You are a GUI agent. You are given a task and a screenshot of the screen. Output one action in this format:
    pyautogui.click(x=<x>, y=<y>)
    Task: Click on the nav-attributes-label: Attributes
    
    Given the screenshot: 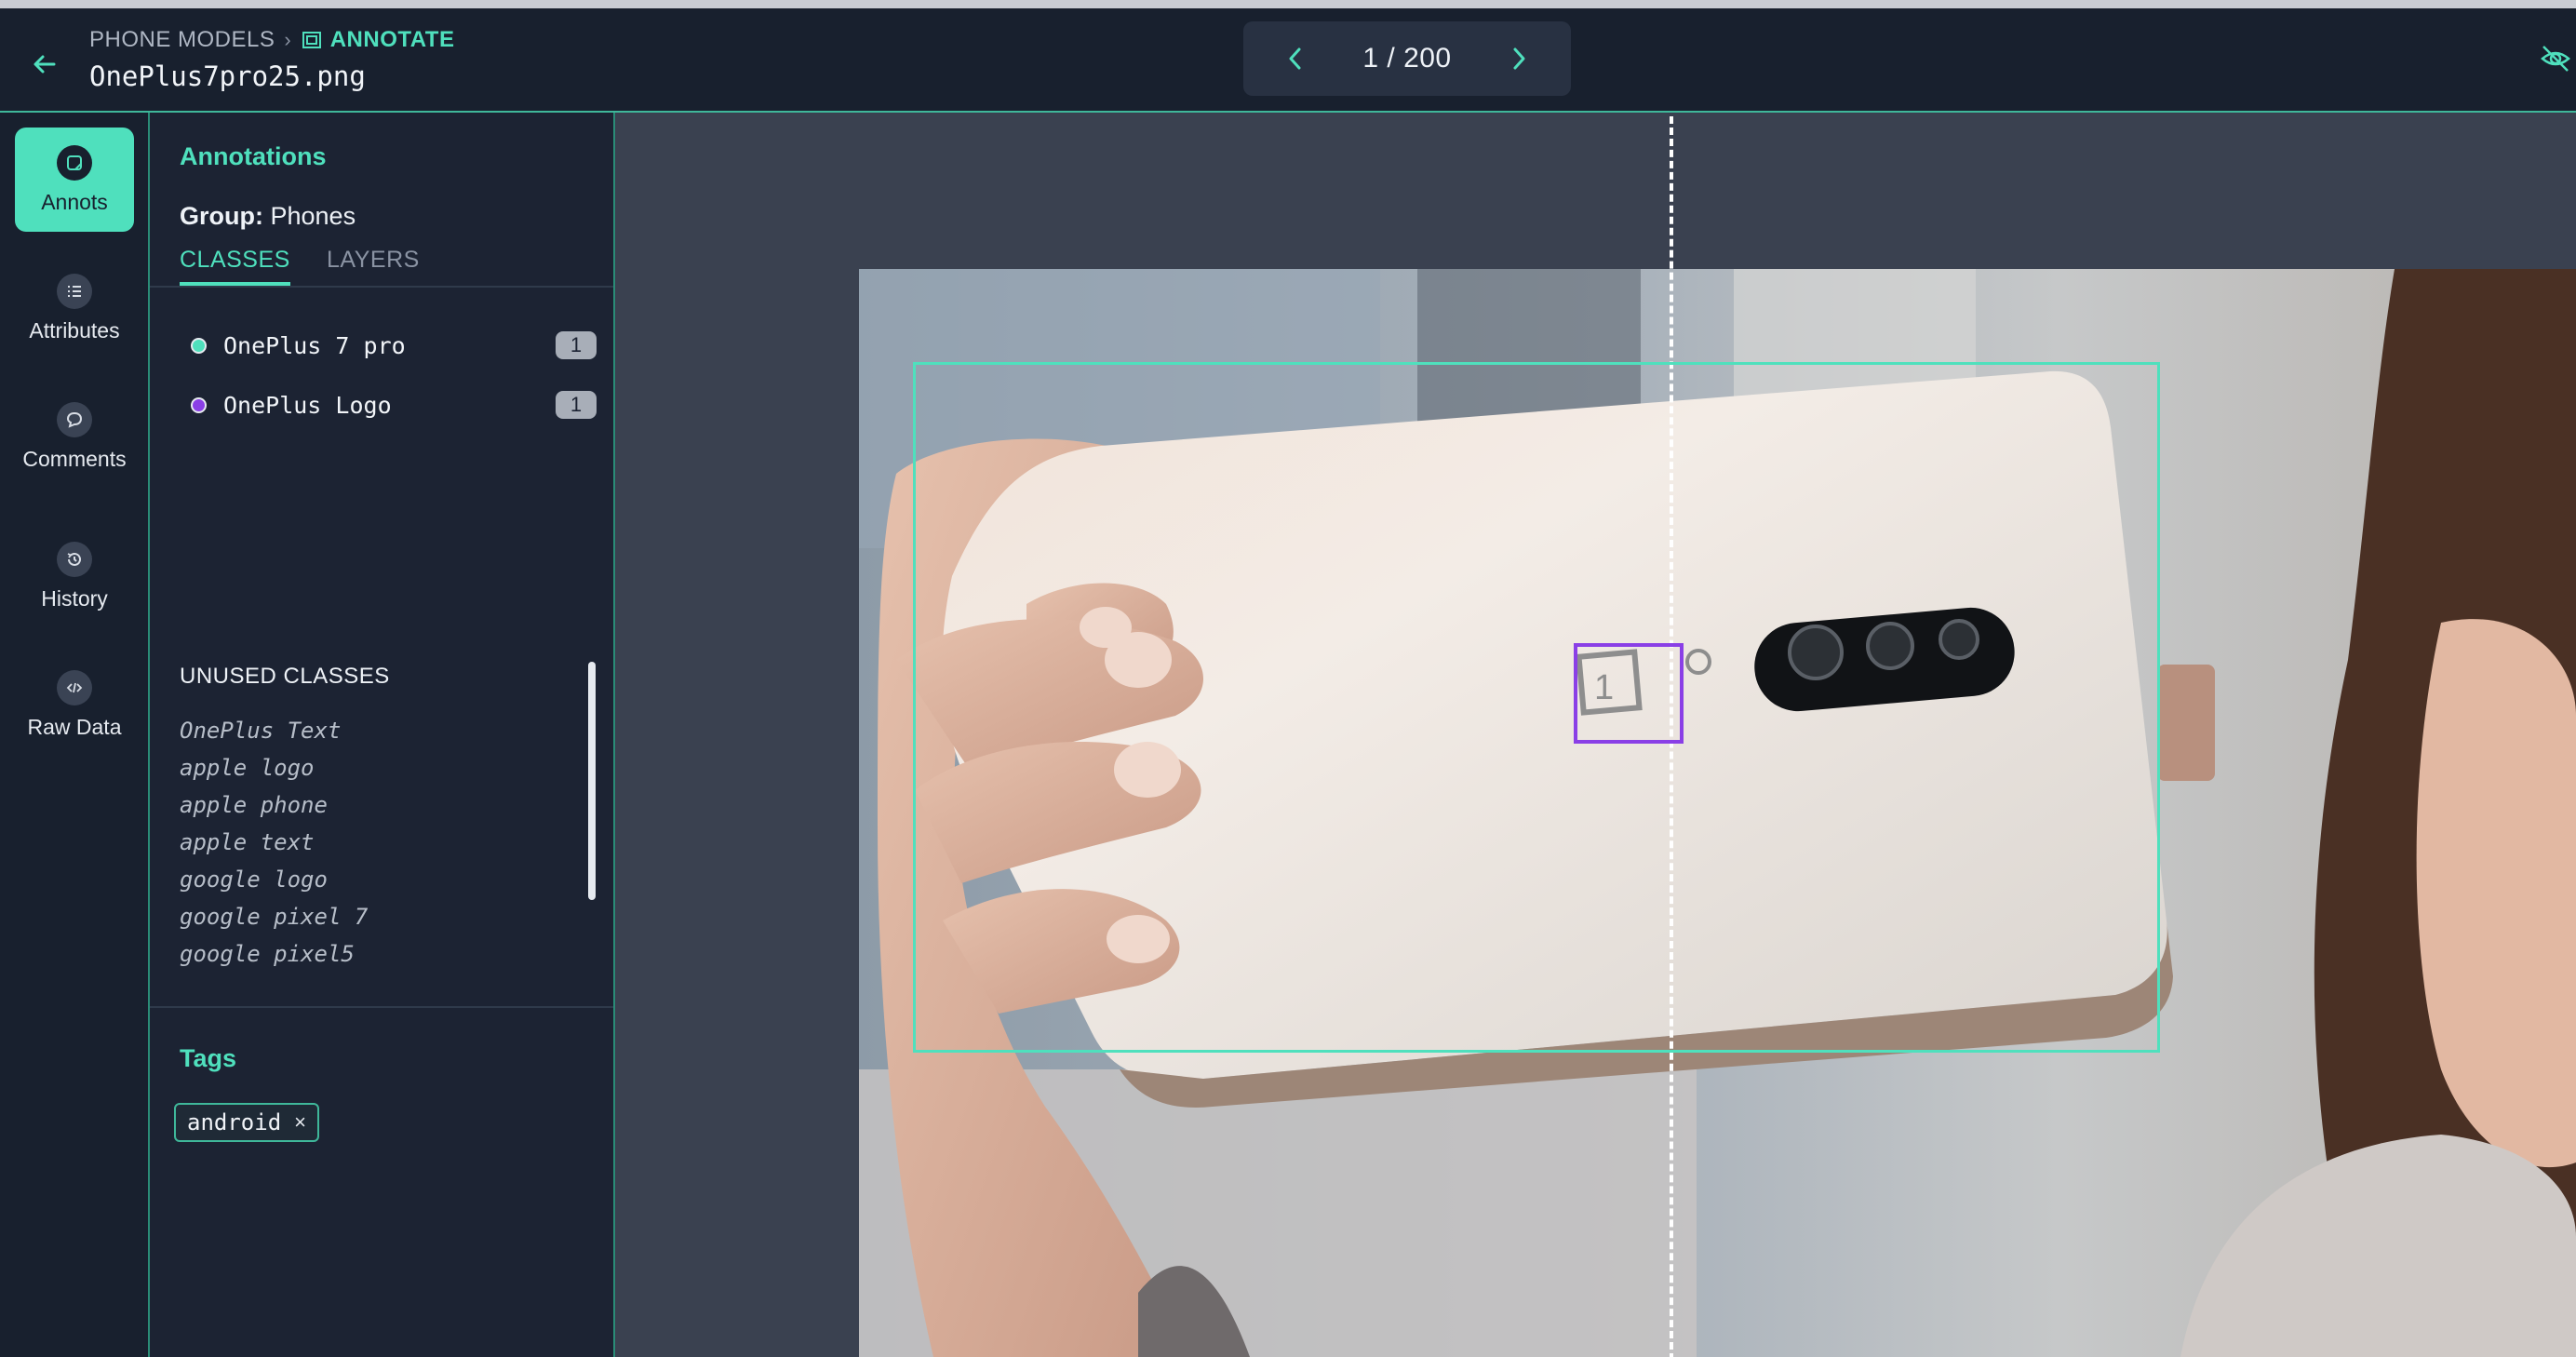 What is the action you would take?
    pyautogui.click(x=74, y=330)
    